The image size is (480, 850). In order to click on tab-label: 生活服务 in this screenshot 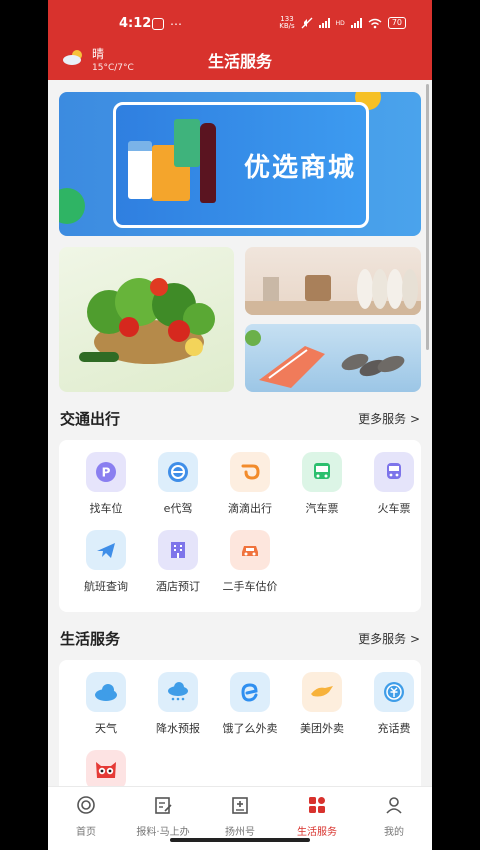, I will do `click(317, 832)`.